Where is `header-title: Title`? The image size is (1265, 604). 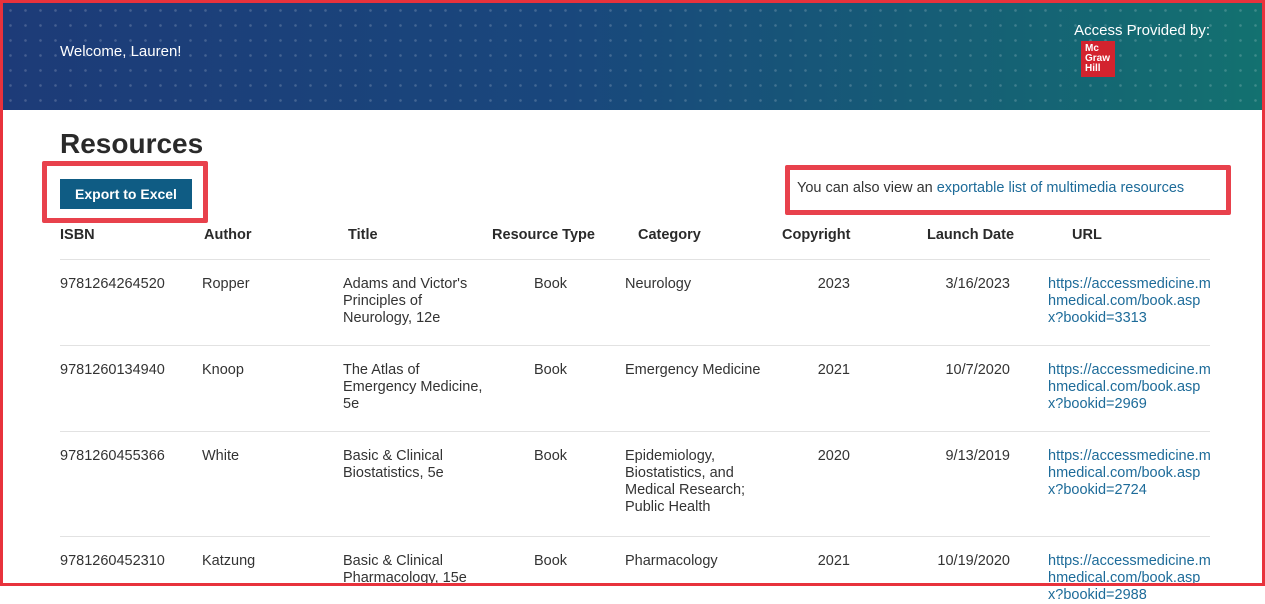
header-title: Title is located at coordinates (418, 235).